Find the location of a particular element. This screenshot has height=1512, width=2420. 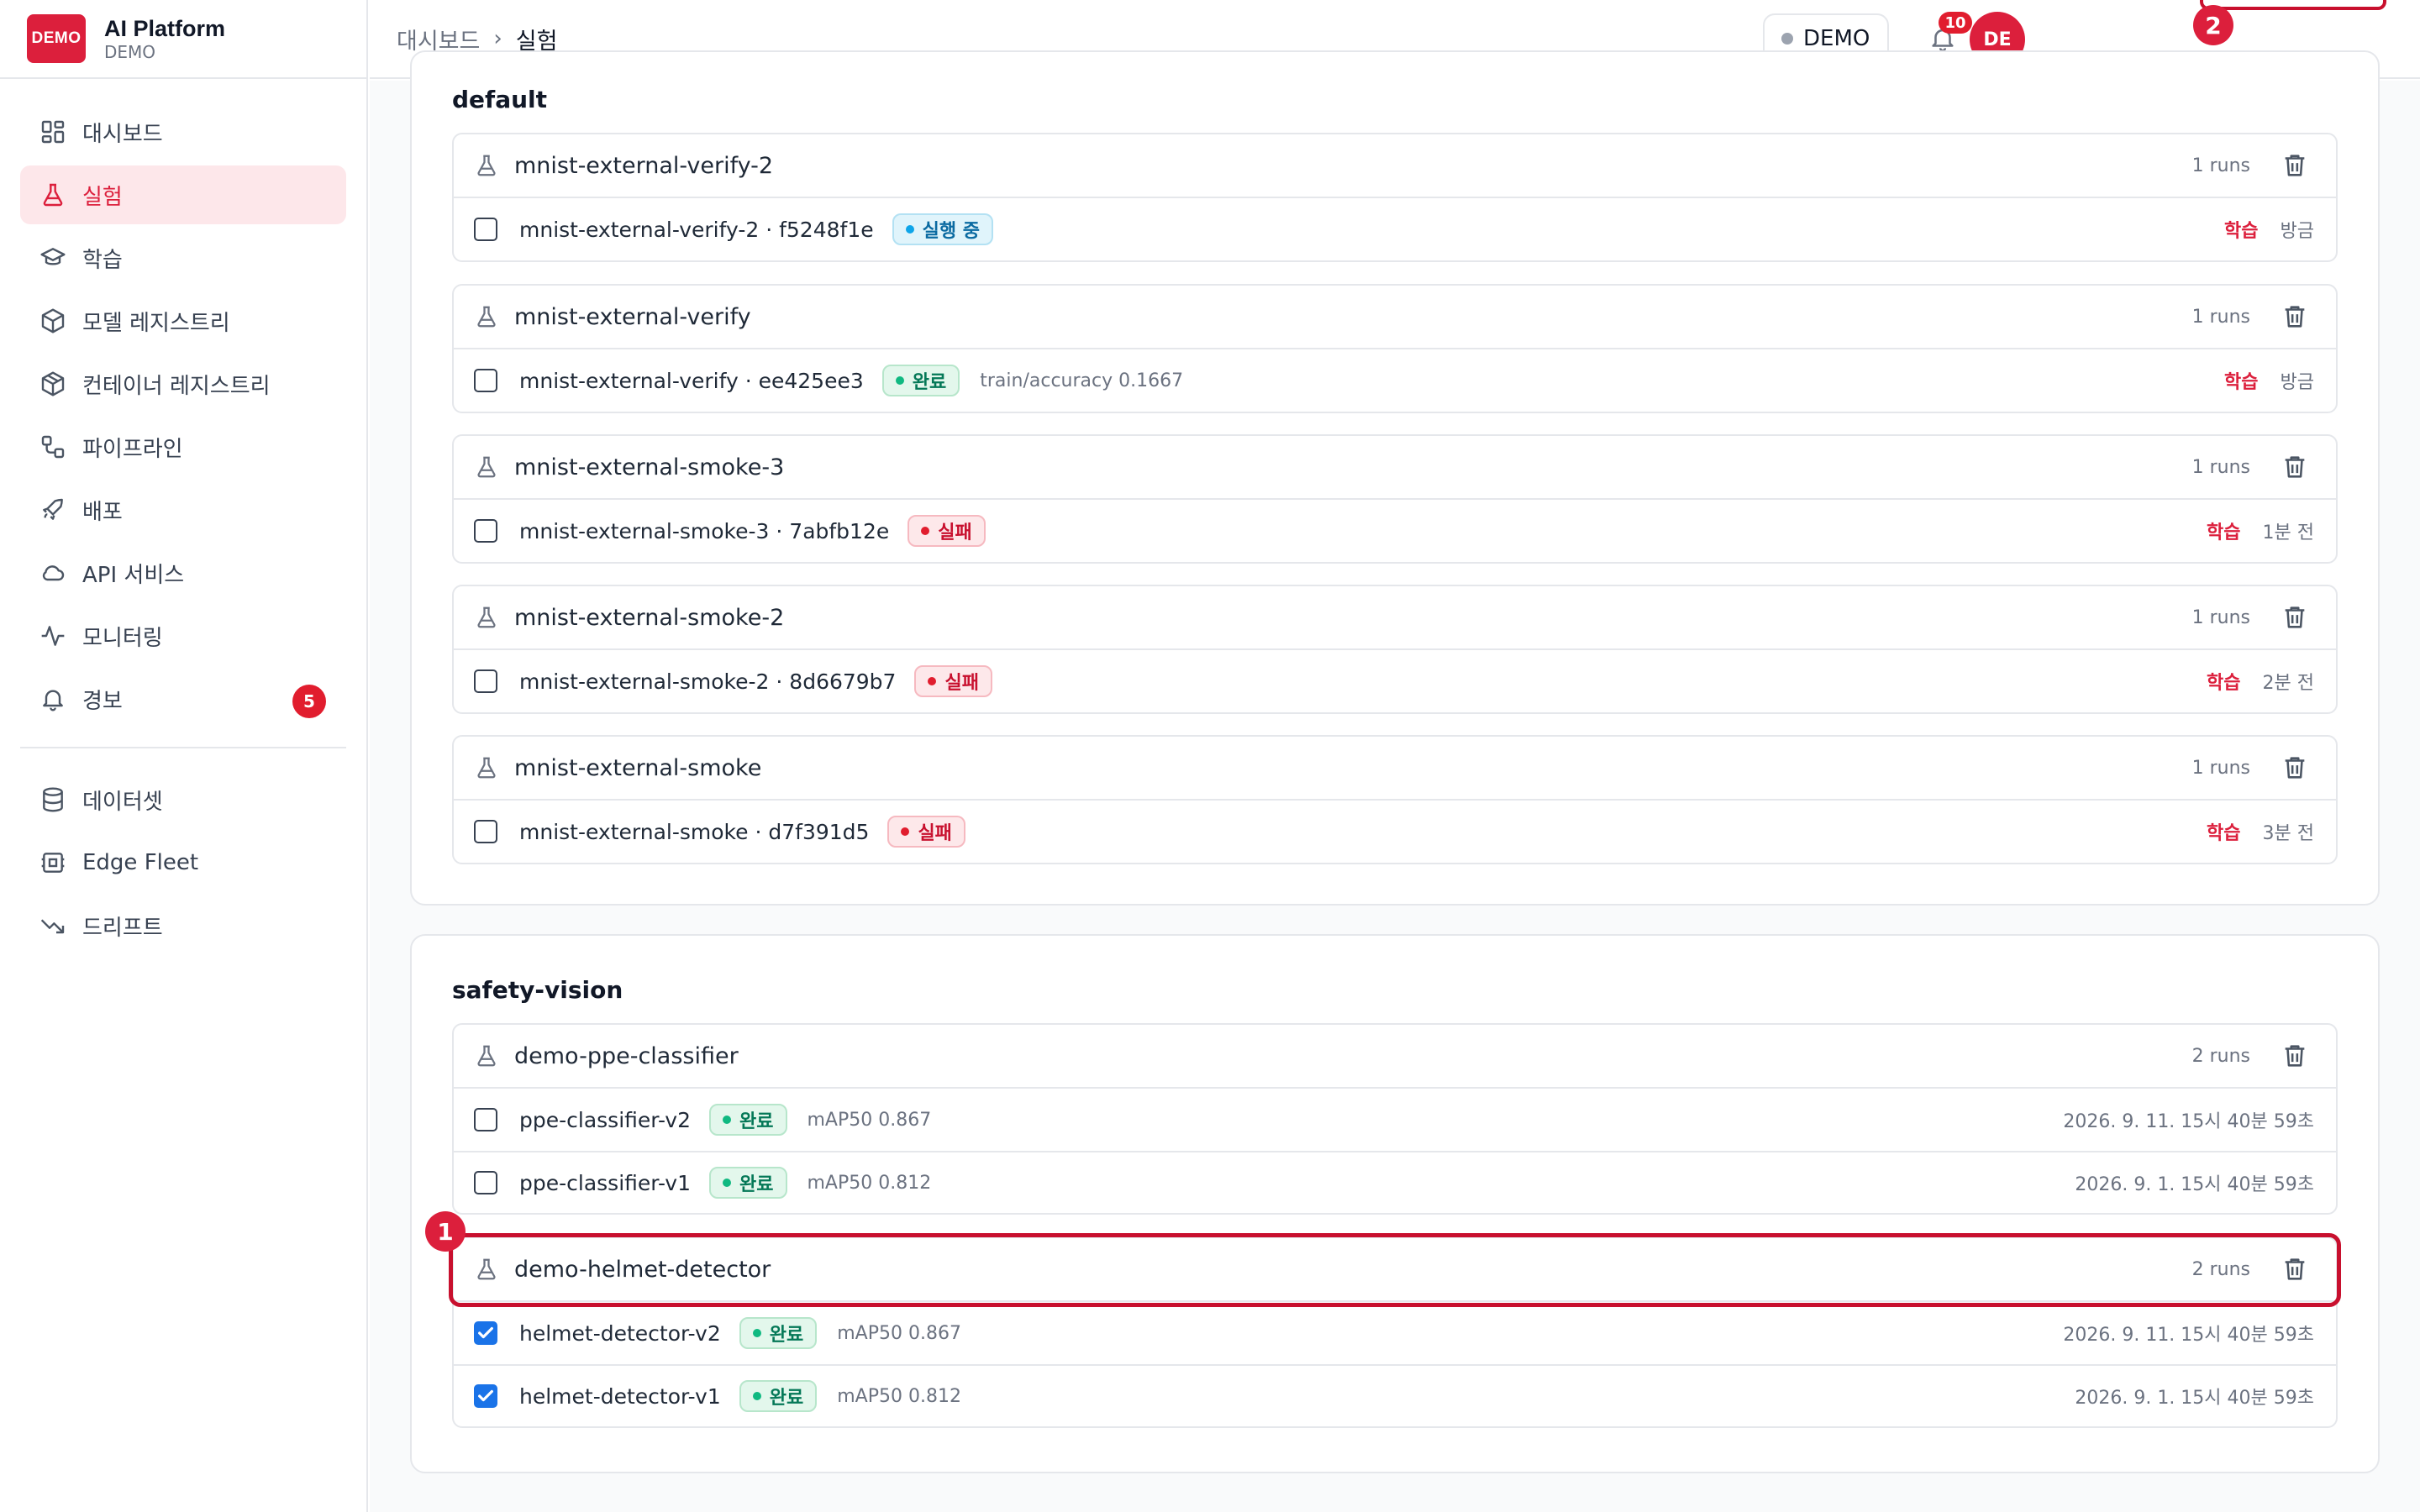

sidebar-item-label: 모델 레지스트리 is located at coordinates (156, 323).